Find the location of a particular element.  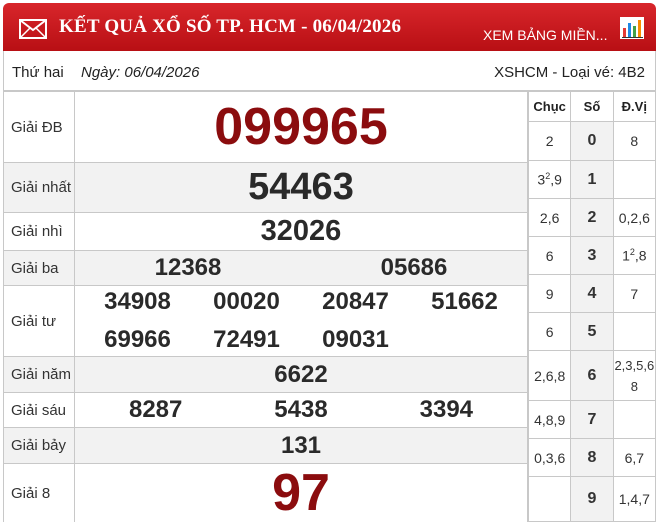

loto-header-row: Chục Số Đ.Vị is located at coordinates (592, 106).